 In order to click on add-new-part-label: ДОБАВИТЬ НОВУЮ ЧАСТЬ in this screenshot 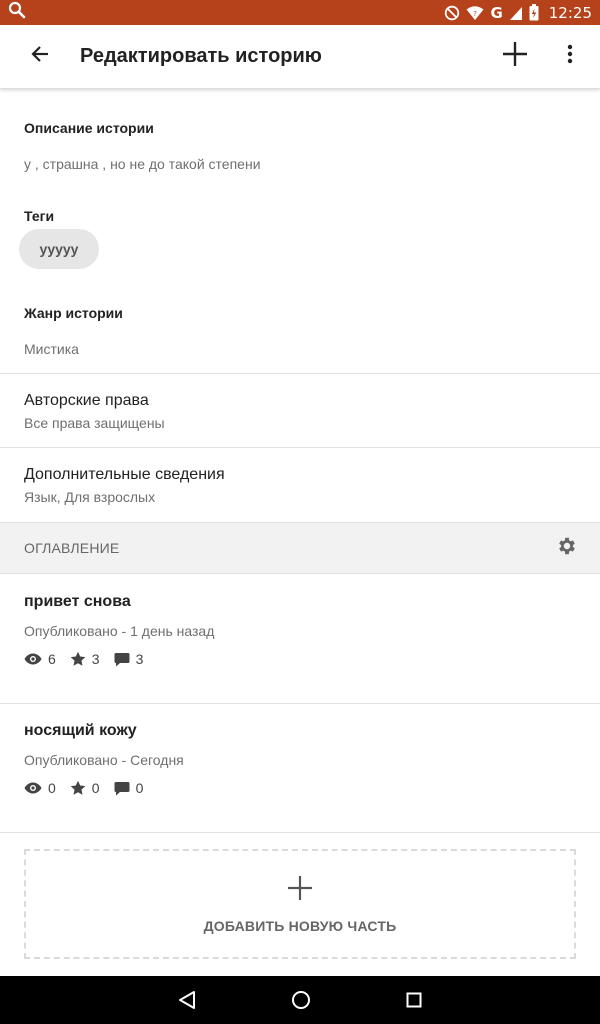, I will do `click(300, 925)`.